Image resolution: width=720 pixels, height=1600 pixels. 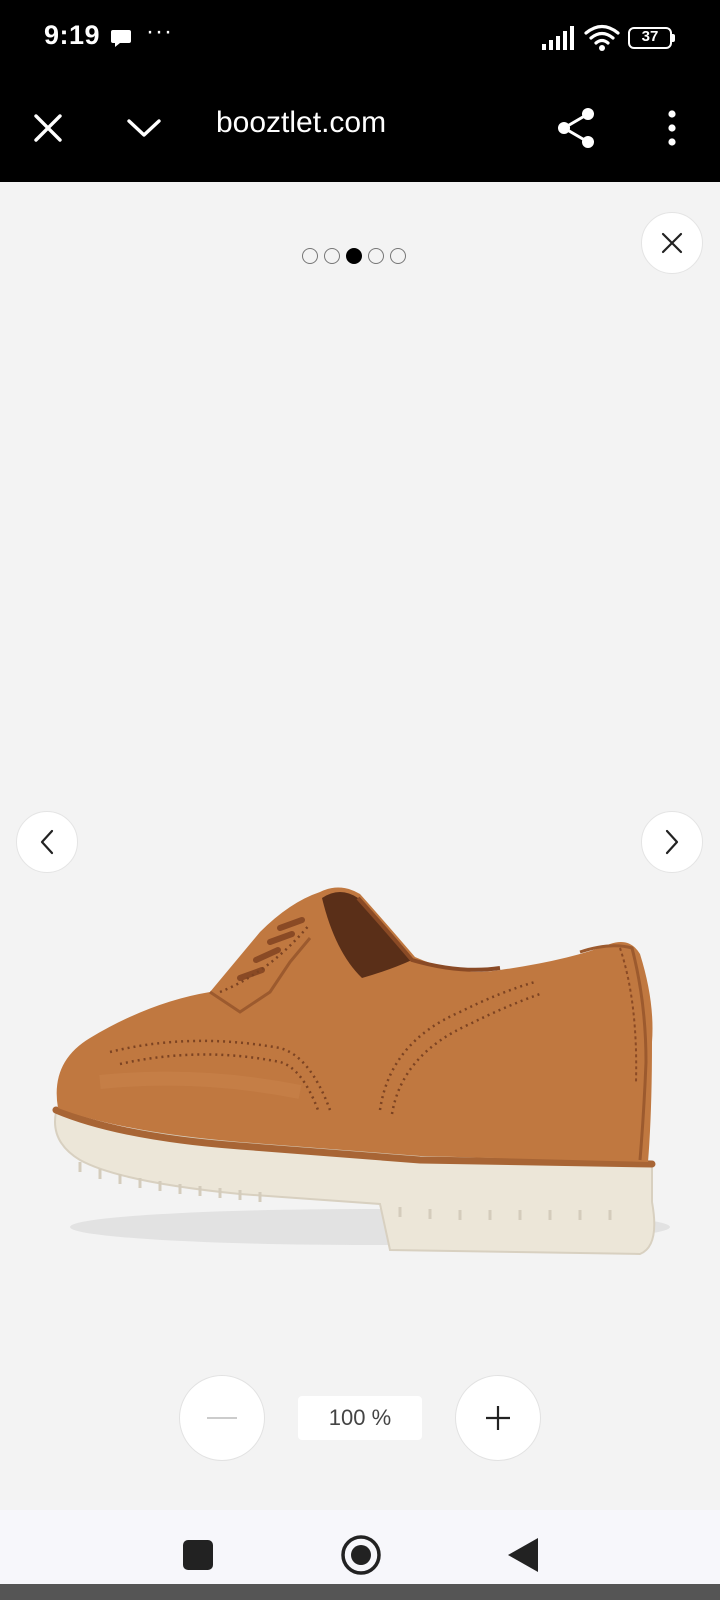 I want to click on battery-level: 37, so click(x=650, y=36).